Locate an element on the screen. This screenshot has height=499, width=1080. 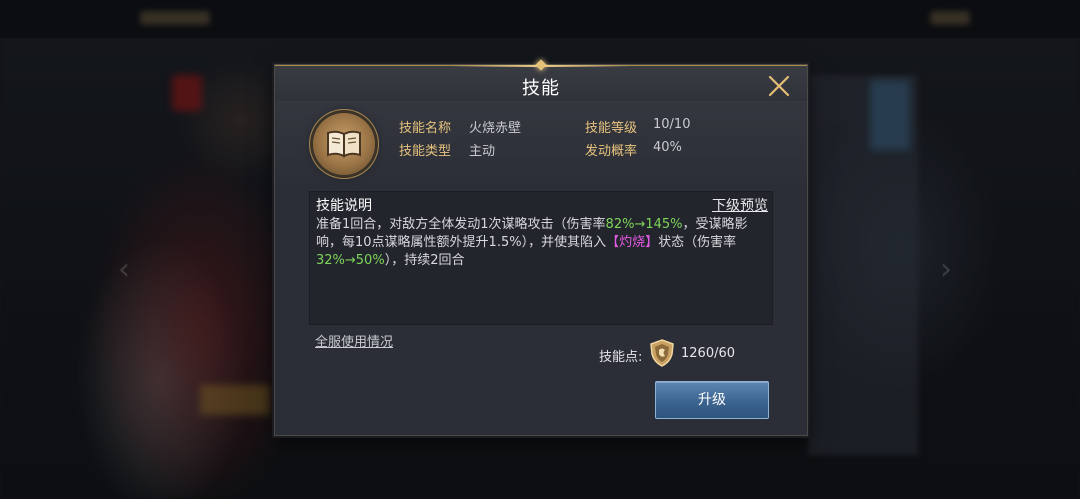
server-usage-link: 全服使用情况 is located at coordinates (354, 340).